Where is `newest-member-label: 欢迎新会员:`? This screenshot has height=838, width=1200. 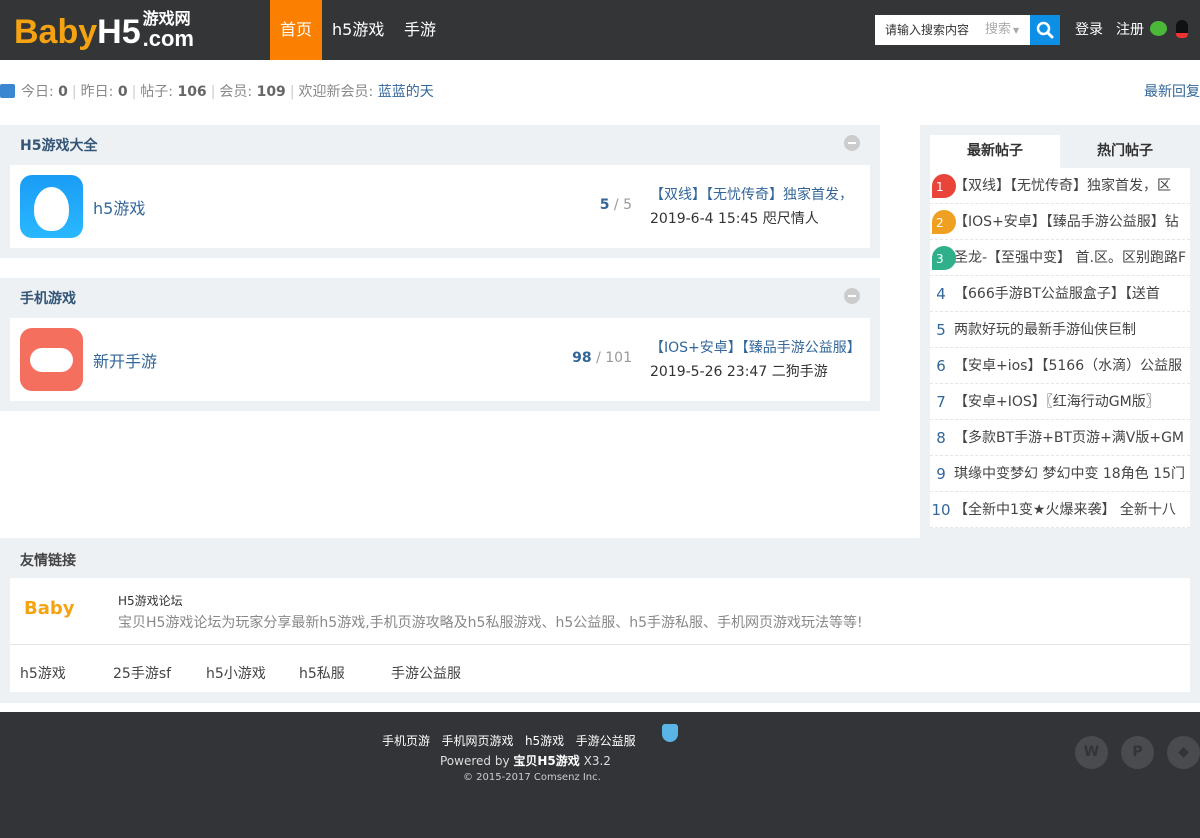 newest-member-label: 欢迎新会员: is located at coordinates (336, 92).